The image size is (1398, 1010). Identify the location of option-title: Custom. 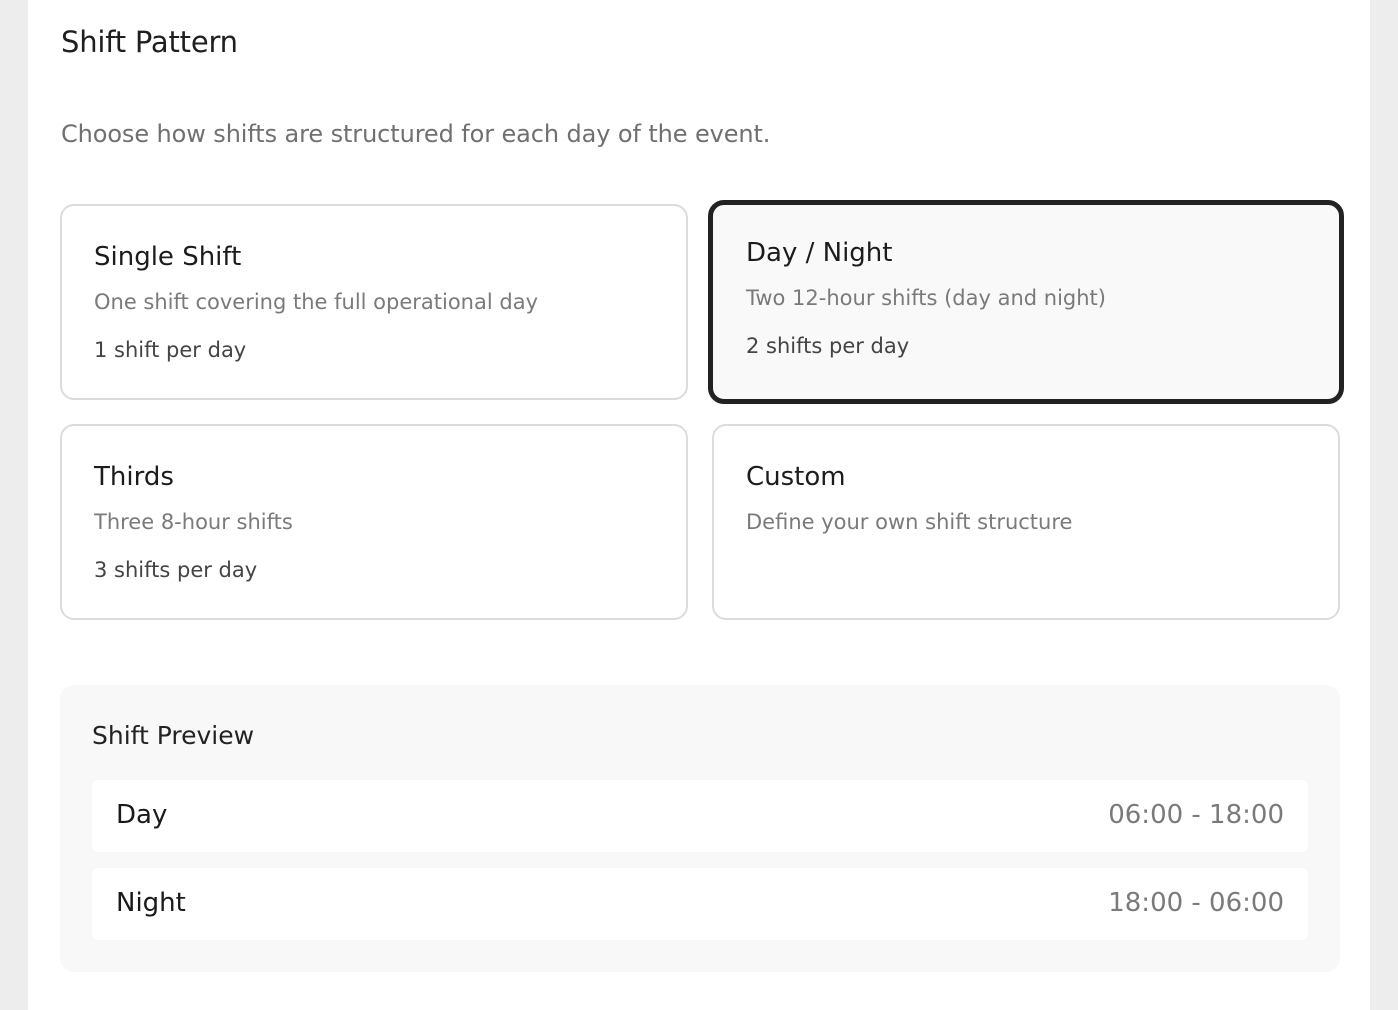
(796, 477).